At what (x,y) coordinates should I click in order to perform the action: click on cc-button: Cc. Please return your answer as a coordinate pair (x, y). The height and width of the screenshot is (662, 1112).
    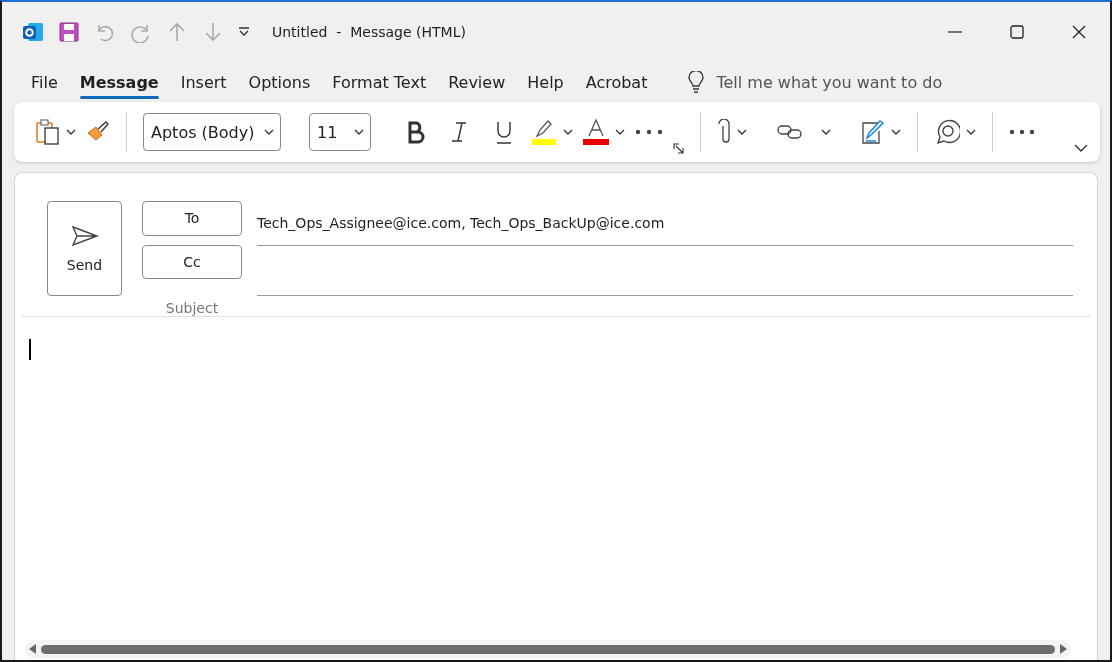
    Looking at the image, I should click on (192, 261).